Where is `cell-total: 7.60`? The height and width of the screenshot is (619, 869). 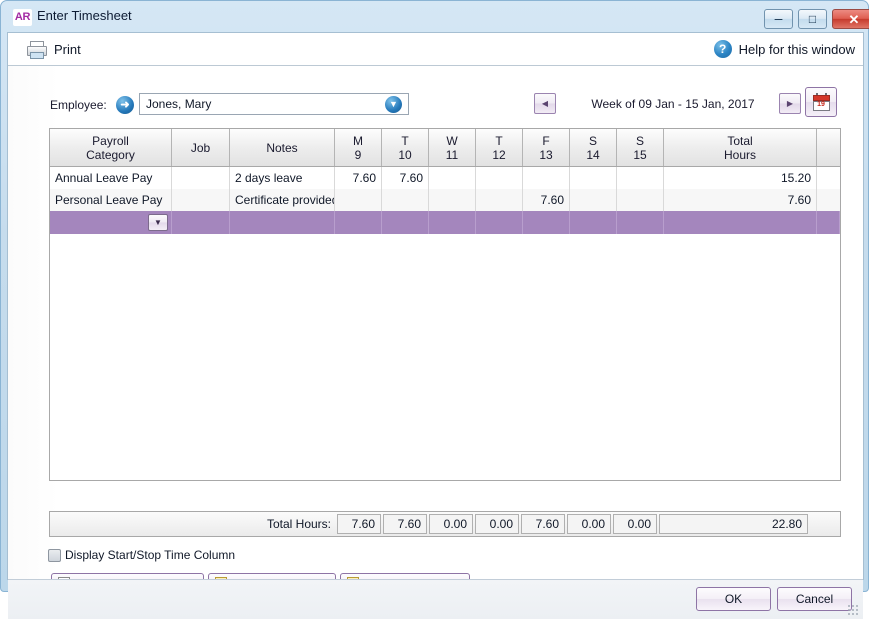
cell-total: 7.60 is located at coordinates (740, 200).